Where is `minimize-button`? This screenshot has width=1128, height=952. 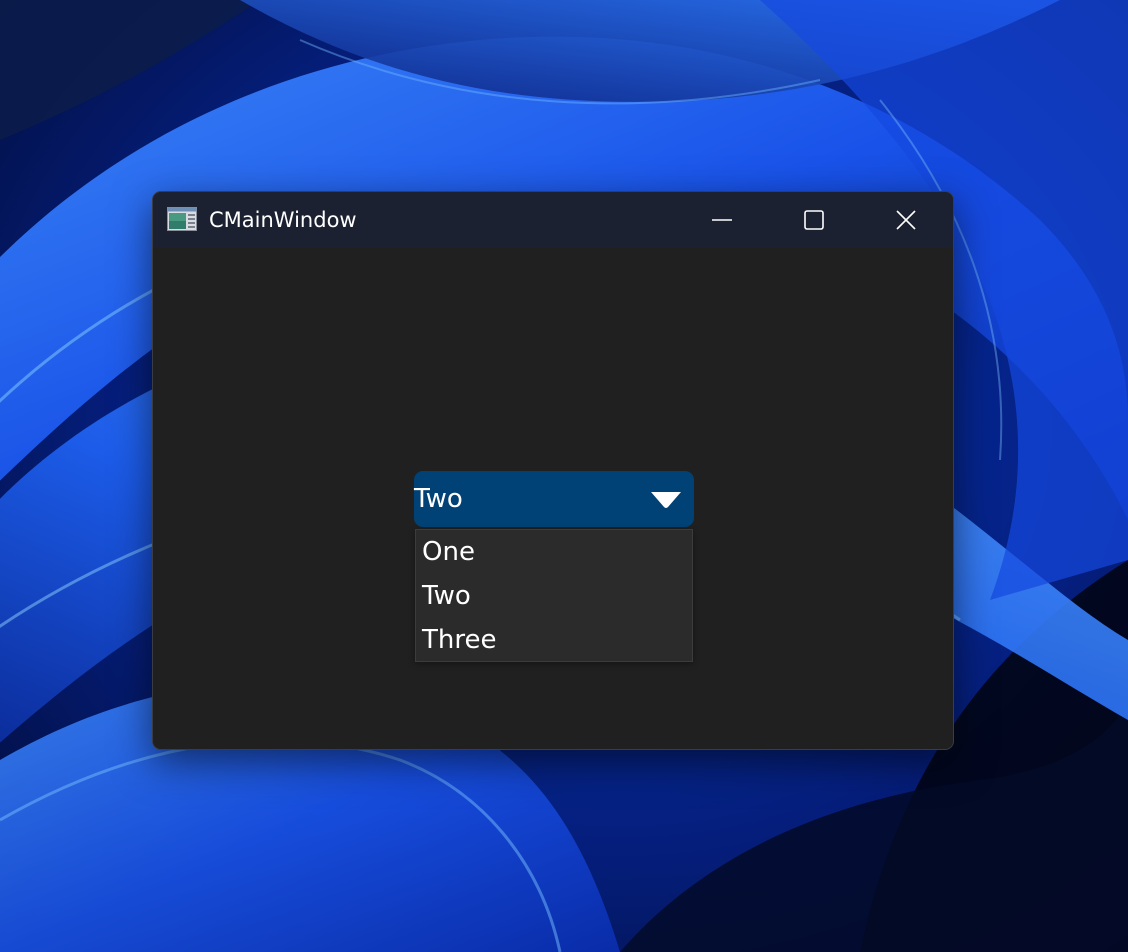
minimize-button is located at coordinates (722, 220).